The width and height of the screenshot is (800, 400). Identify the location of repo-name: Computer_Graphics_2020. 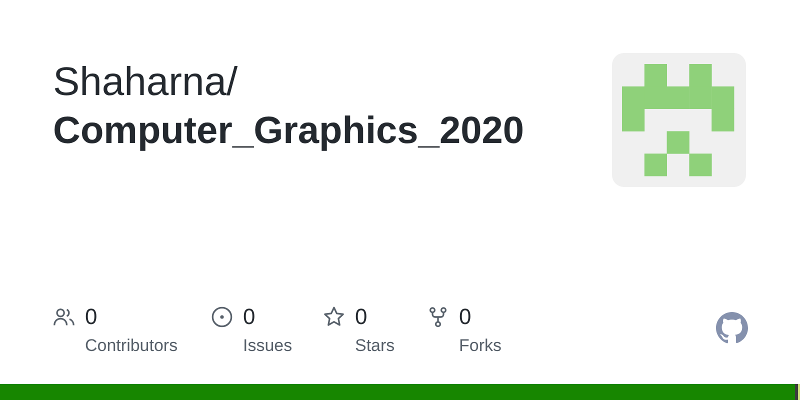
(288, 131).